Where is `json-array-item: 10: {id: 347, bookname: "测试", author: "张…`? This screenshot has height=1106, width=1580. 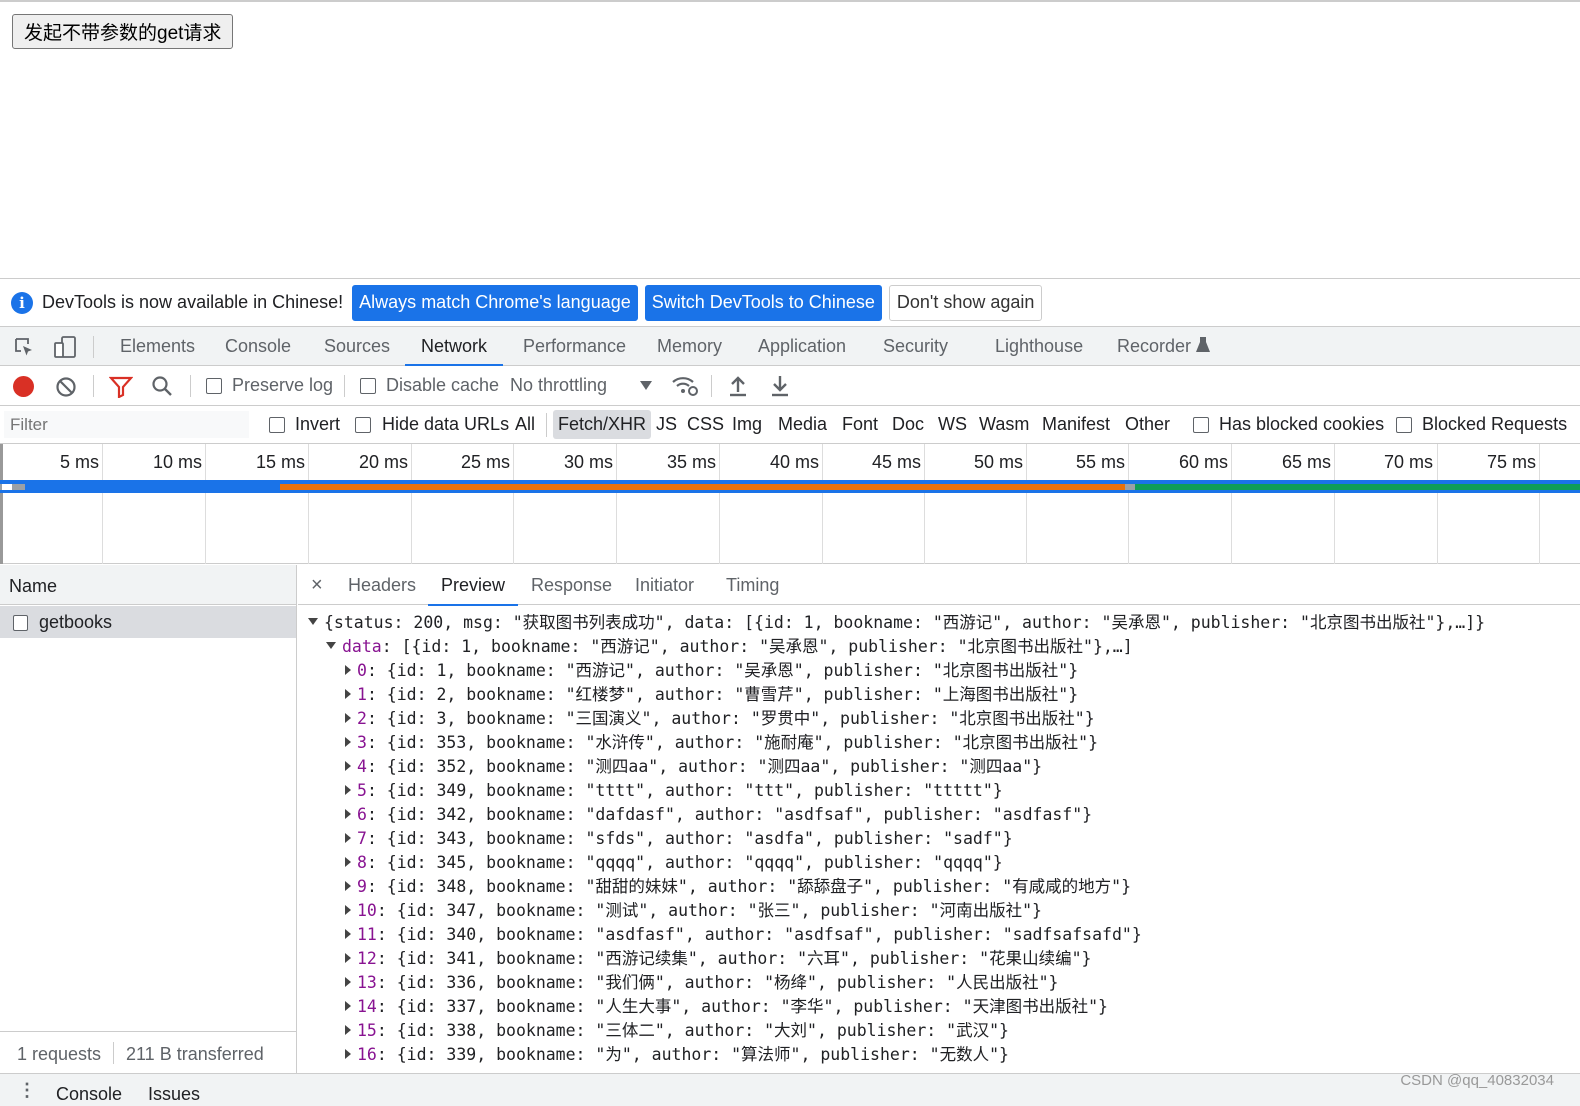
json-array-item: 10: {id: 347, bookname: "测试", author: "张… is located at coordinates (693, 911).